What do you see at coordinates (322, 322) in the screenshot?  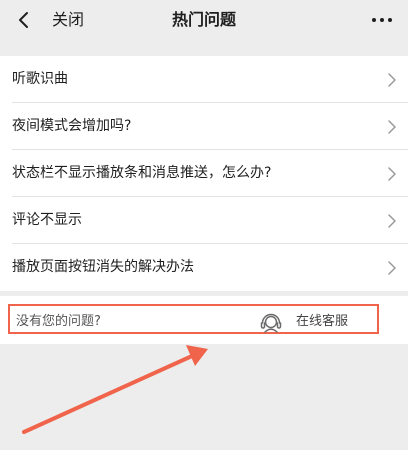 I see `online-support-button: 在线客服` at bounding box center [322, 322].